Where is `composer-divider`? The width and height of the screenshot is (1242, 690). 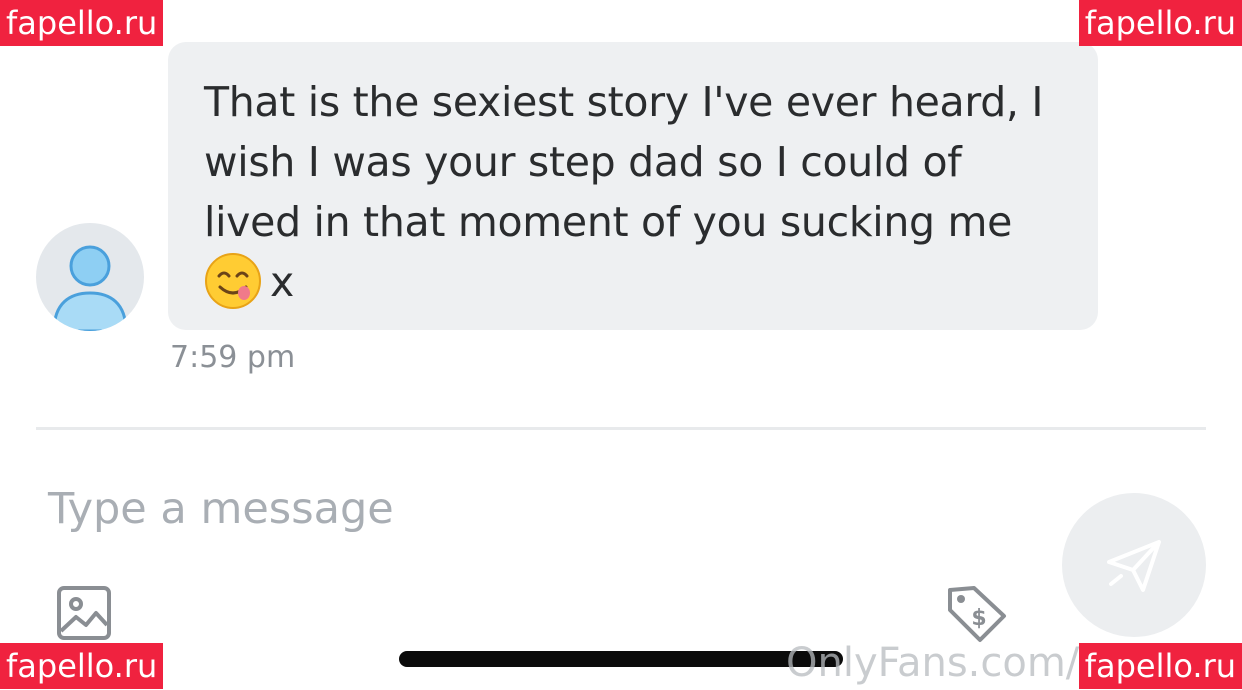 composer-divider is located at coordinates (621, 428).